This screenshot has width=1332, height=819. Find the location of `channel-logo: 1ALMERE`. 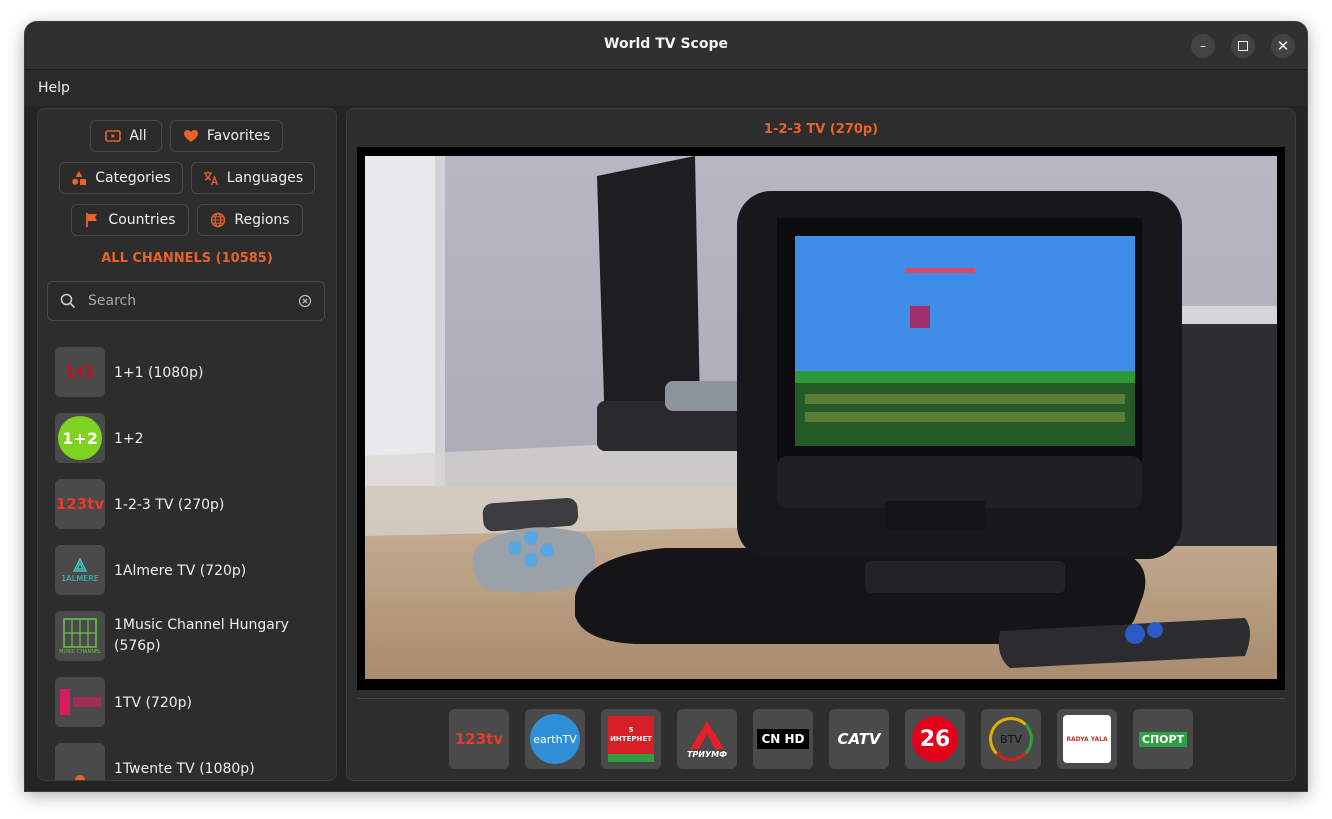

channel-logo: 1ALMERE is located at coordinates (80, 570).